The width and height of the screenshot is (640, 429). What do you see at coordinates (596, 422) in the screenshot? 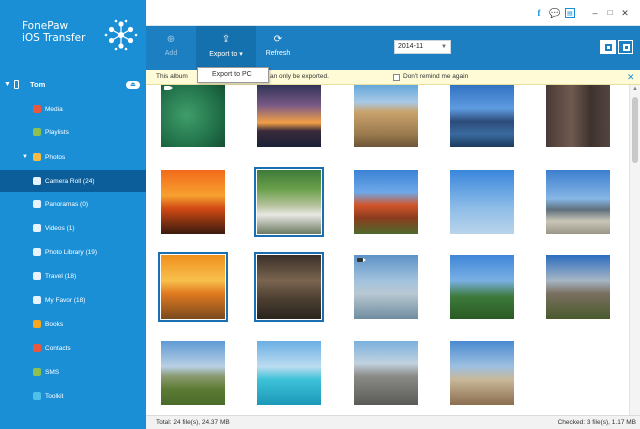
I see `checked-files-status: Checked: 3 file(s), 1.17 MB` at bounding box center [596, 422].